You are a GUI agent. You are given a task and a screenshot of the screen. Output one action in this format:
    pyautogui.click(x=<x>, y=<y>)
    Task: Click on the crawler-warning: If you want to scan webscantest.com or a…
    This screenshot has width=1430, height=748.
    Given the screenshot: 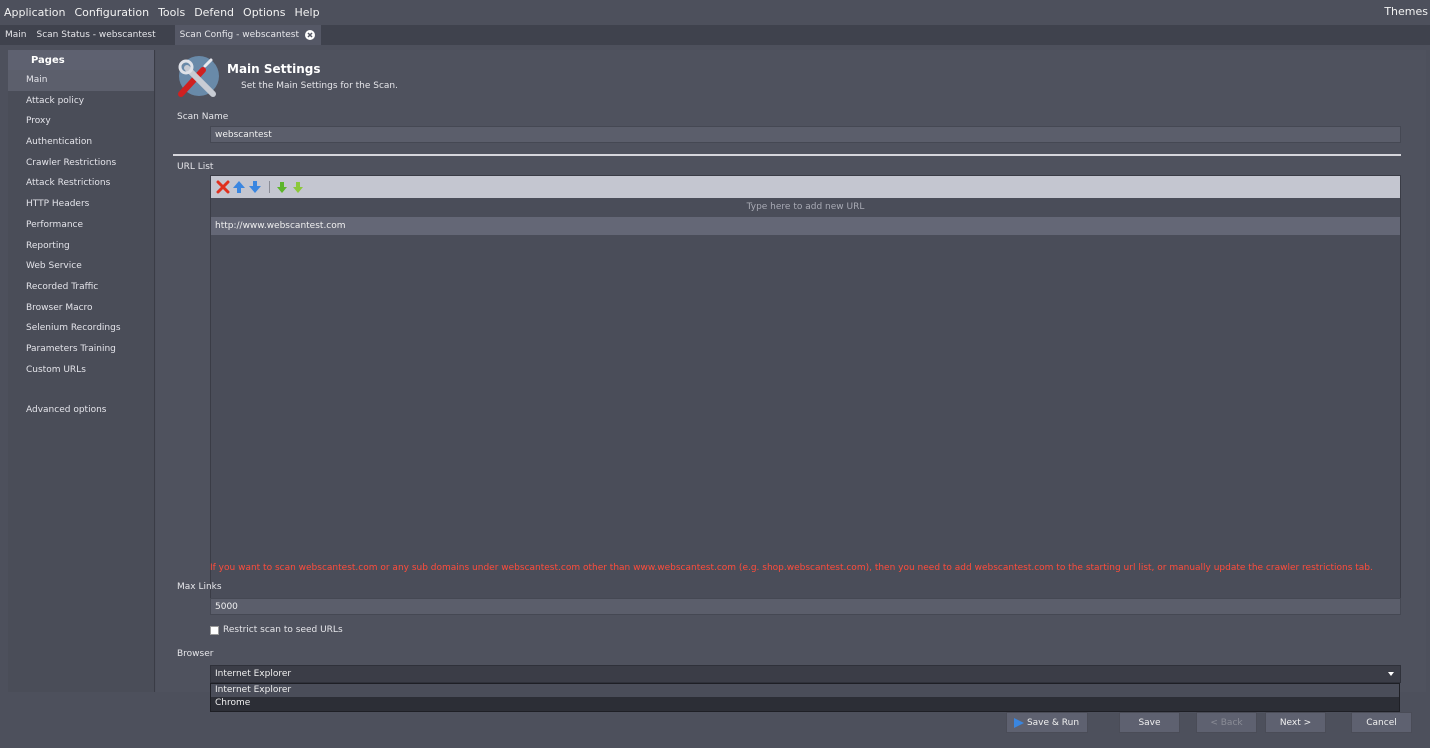 What is the action you would take?
    pyautogui.click(x=791, y=568)
    